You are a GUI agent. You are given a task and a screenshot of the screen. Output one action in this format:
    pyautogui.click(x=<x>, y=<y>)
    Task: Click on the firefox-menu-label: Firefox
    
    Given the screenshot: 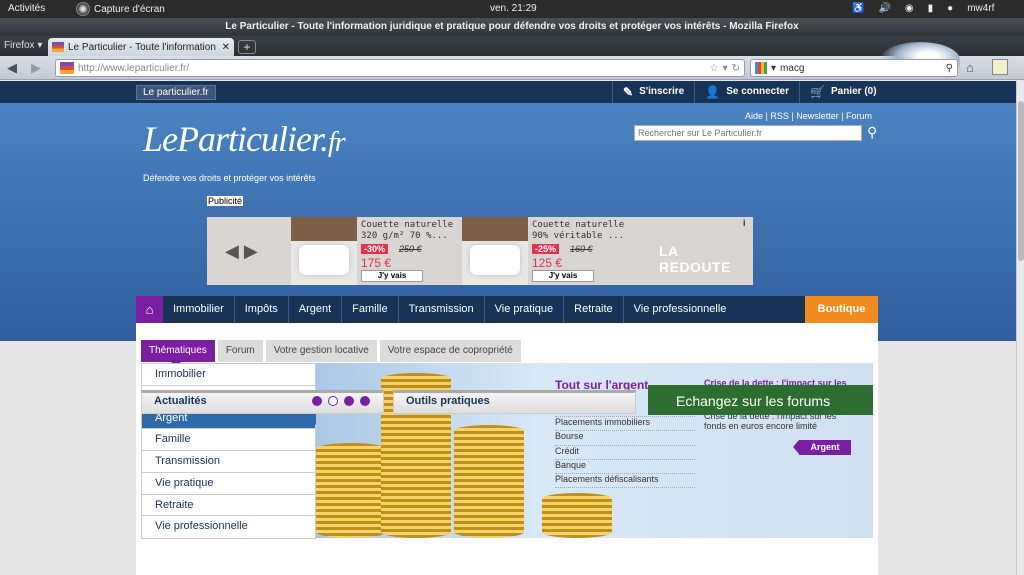 What is the action you would take?
    pyautogui.click(x=19, y=45)
    